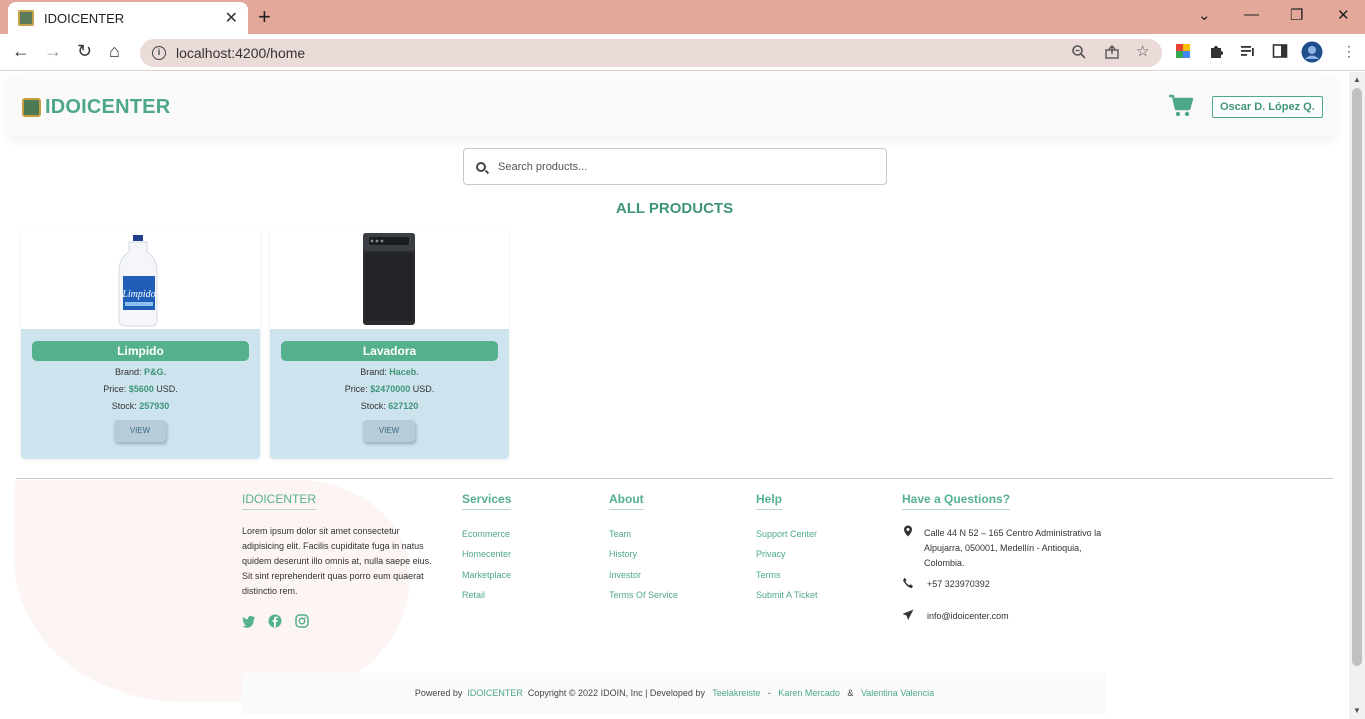 This screenshot has height=719, width=1365. Describe the element at coordinates (674, 208) in the screenshot. I see `section-title: ALL PRODUCTS` at that location.